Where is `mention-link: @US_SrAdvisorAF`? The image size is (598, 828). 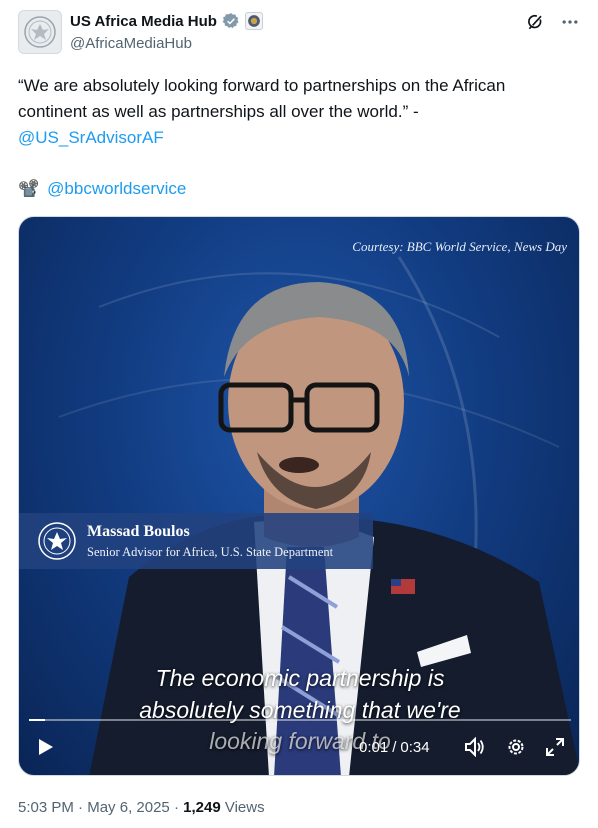 mention-link: @US_SrAdvisorAF is located at coordinates (91, 137).